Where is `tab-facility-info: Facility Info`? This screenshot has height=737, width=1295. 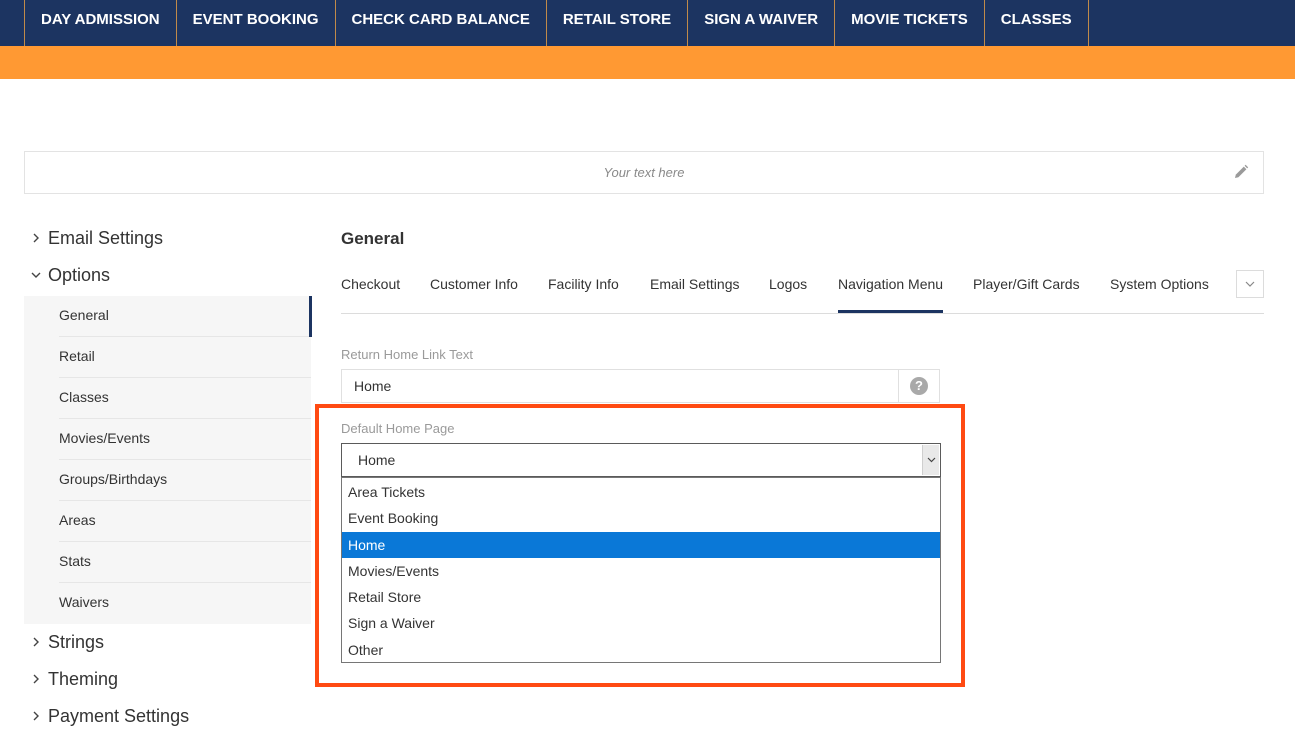 tab-facility-info: Facility Info is located at coordinates (583, 284).